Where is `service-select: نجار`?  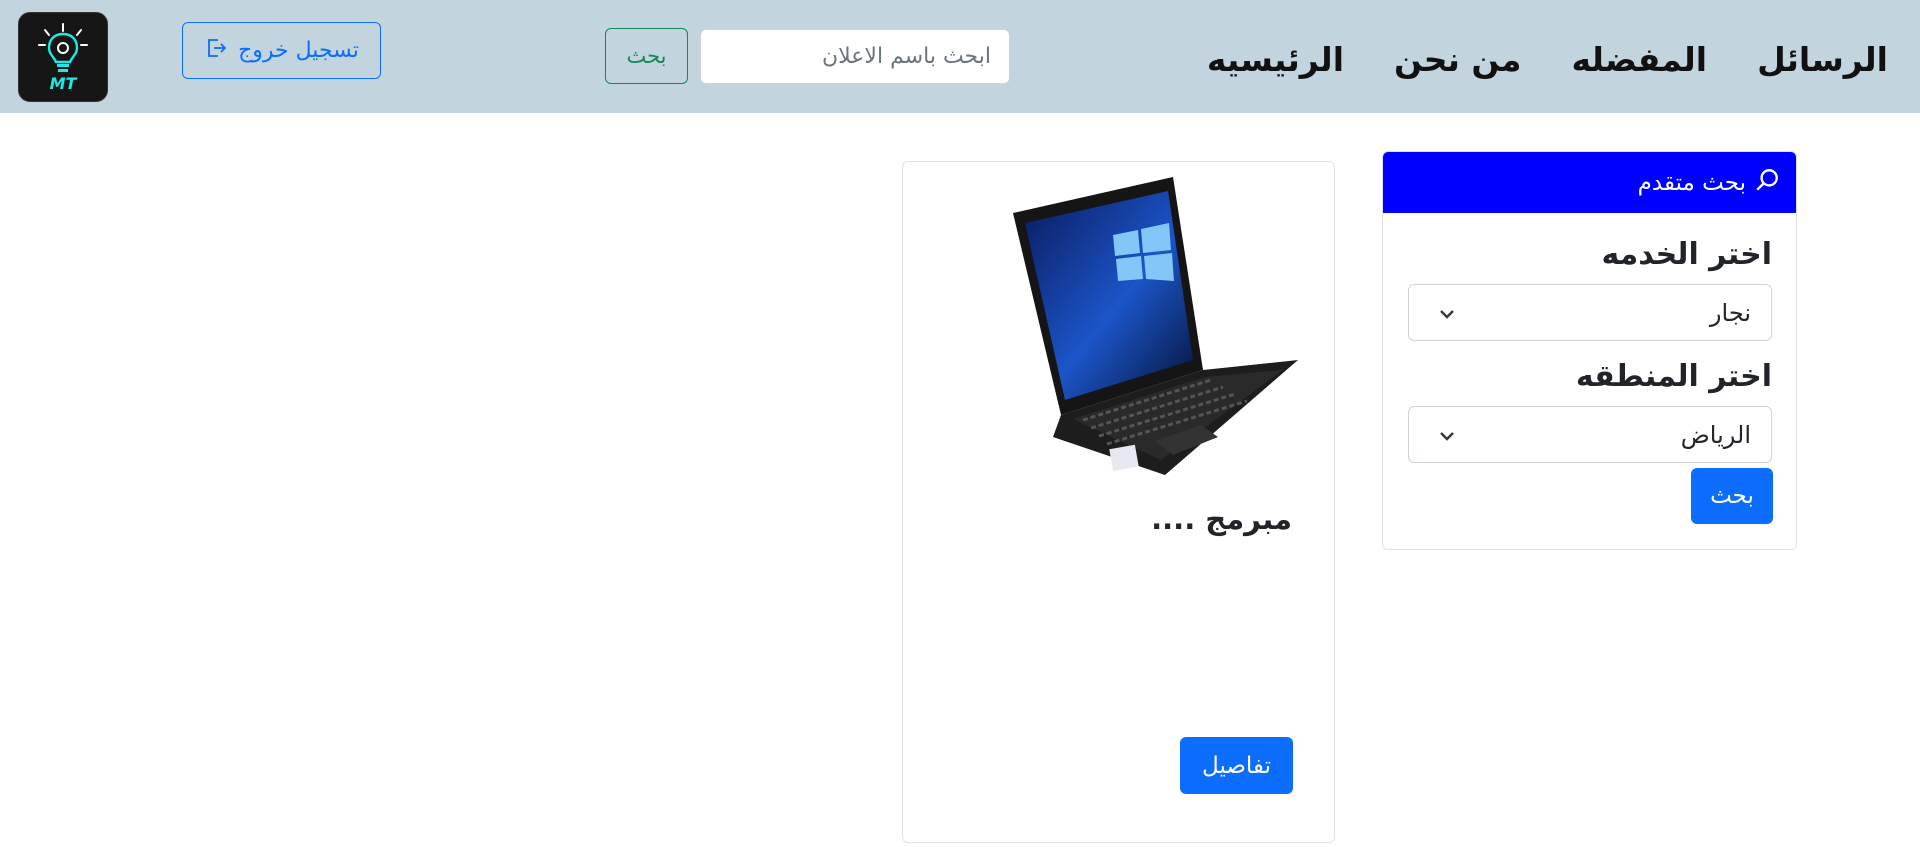 service-select: نجار is located at coordinates (1590, 312).